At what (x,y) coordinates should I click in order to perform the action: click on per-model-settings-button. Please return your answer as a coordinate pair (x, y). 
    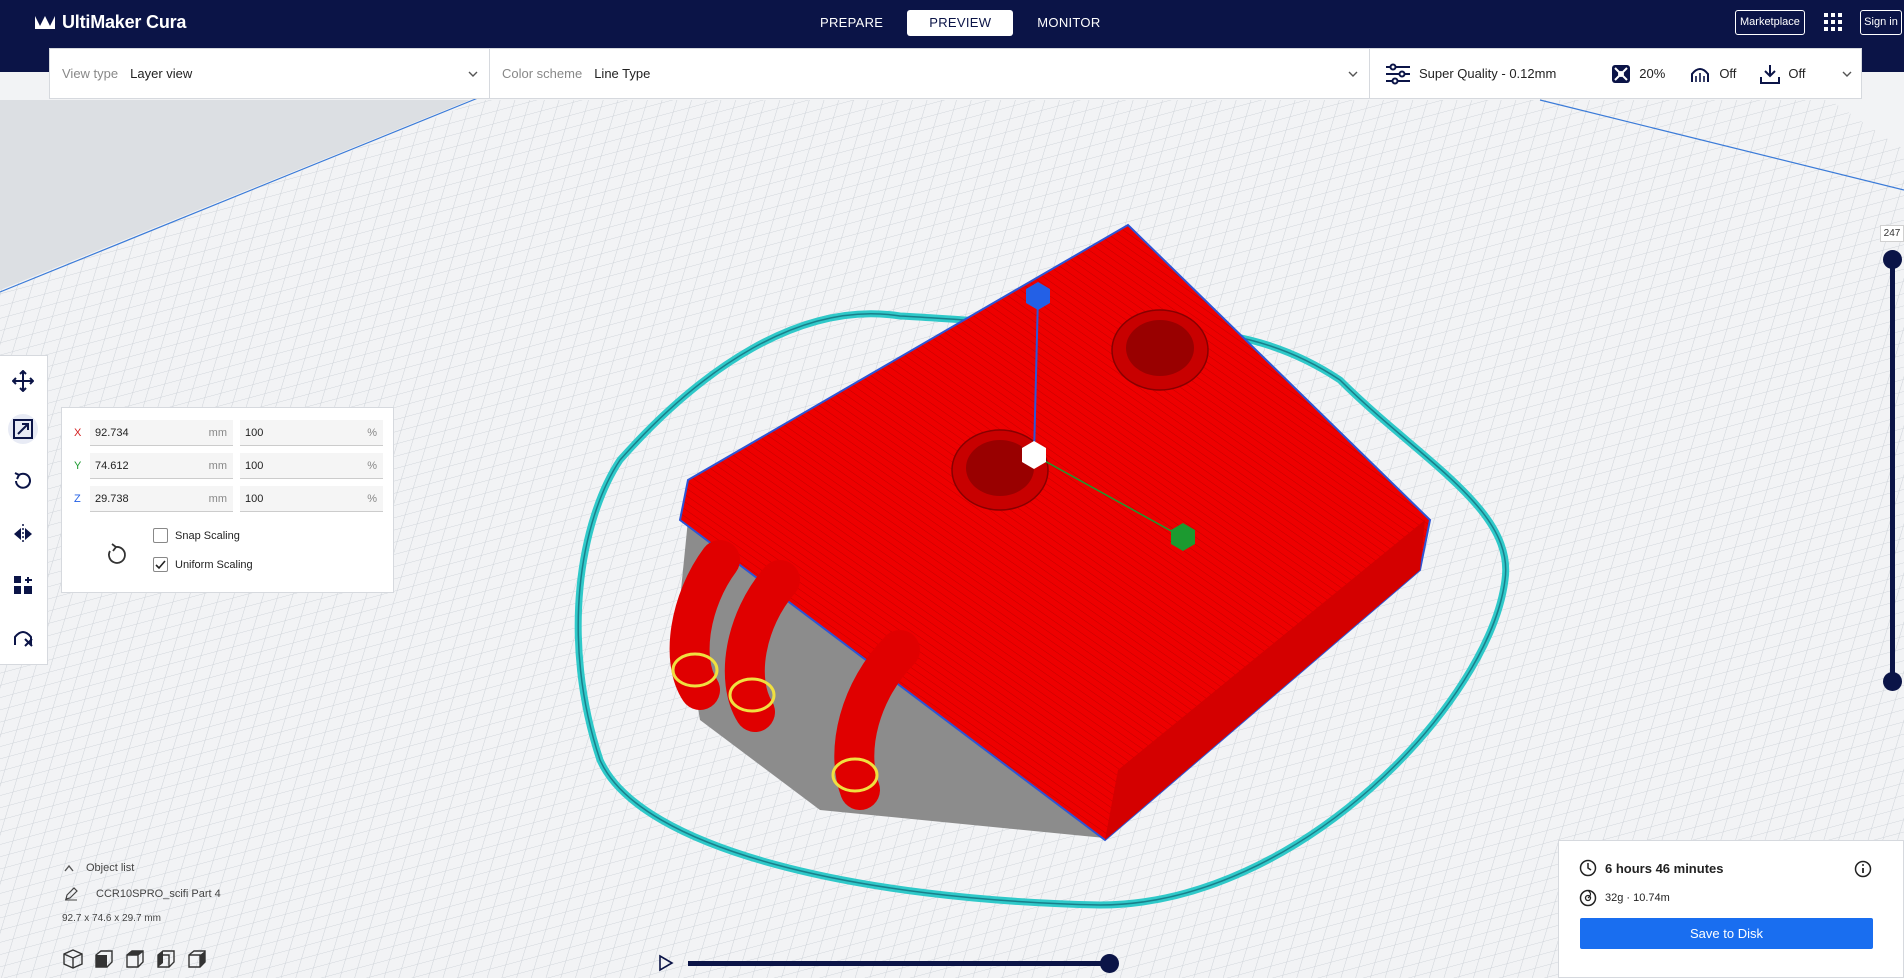
    Looking at the image, I should click on (23, 585).